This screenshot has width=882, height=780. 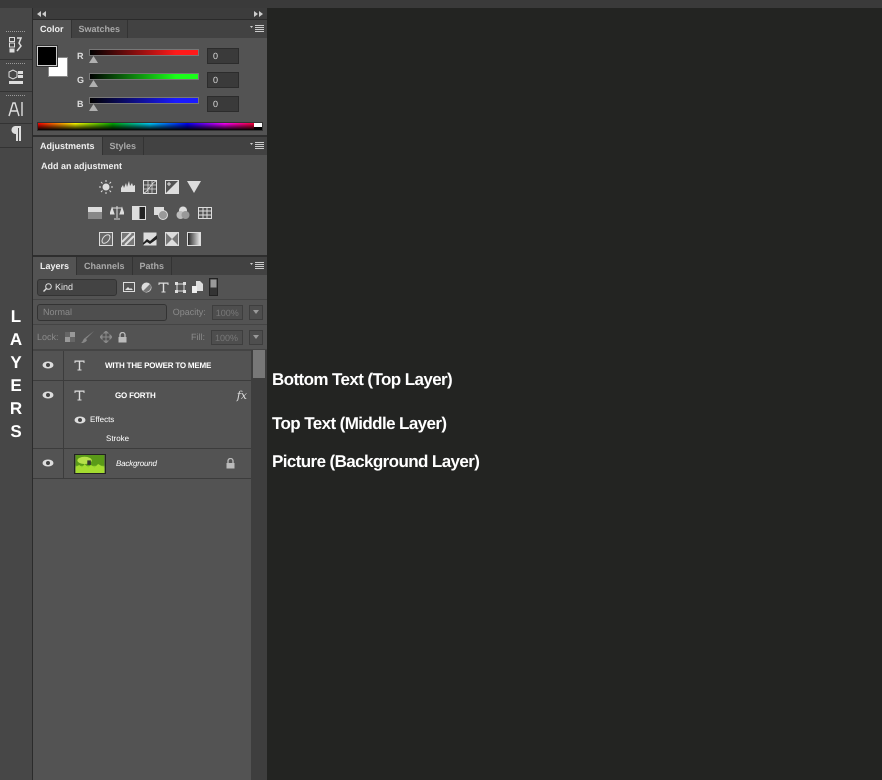 I want to click on collapse-right-icon, so click(x=258, y=13).